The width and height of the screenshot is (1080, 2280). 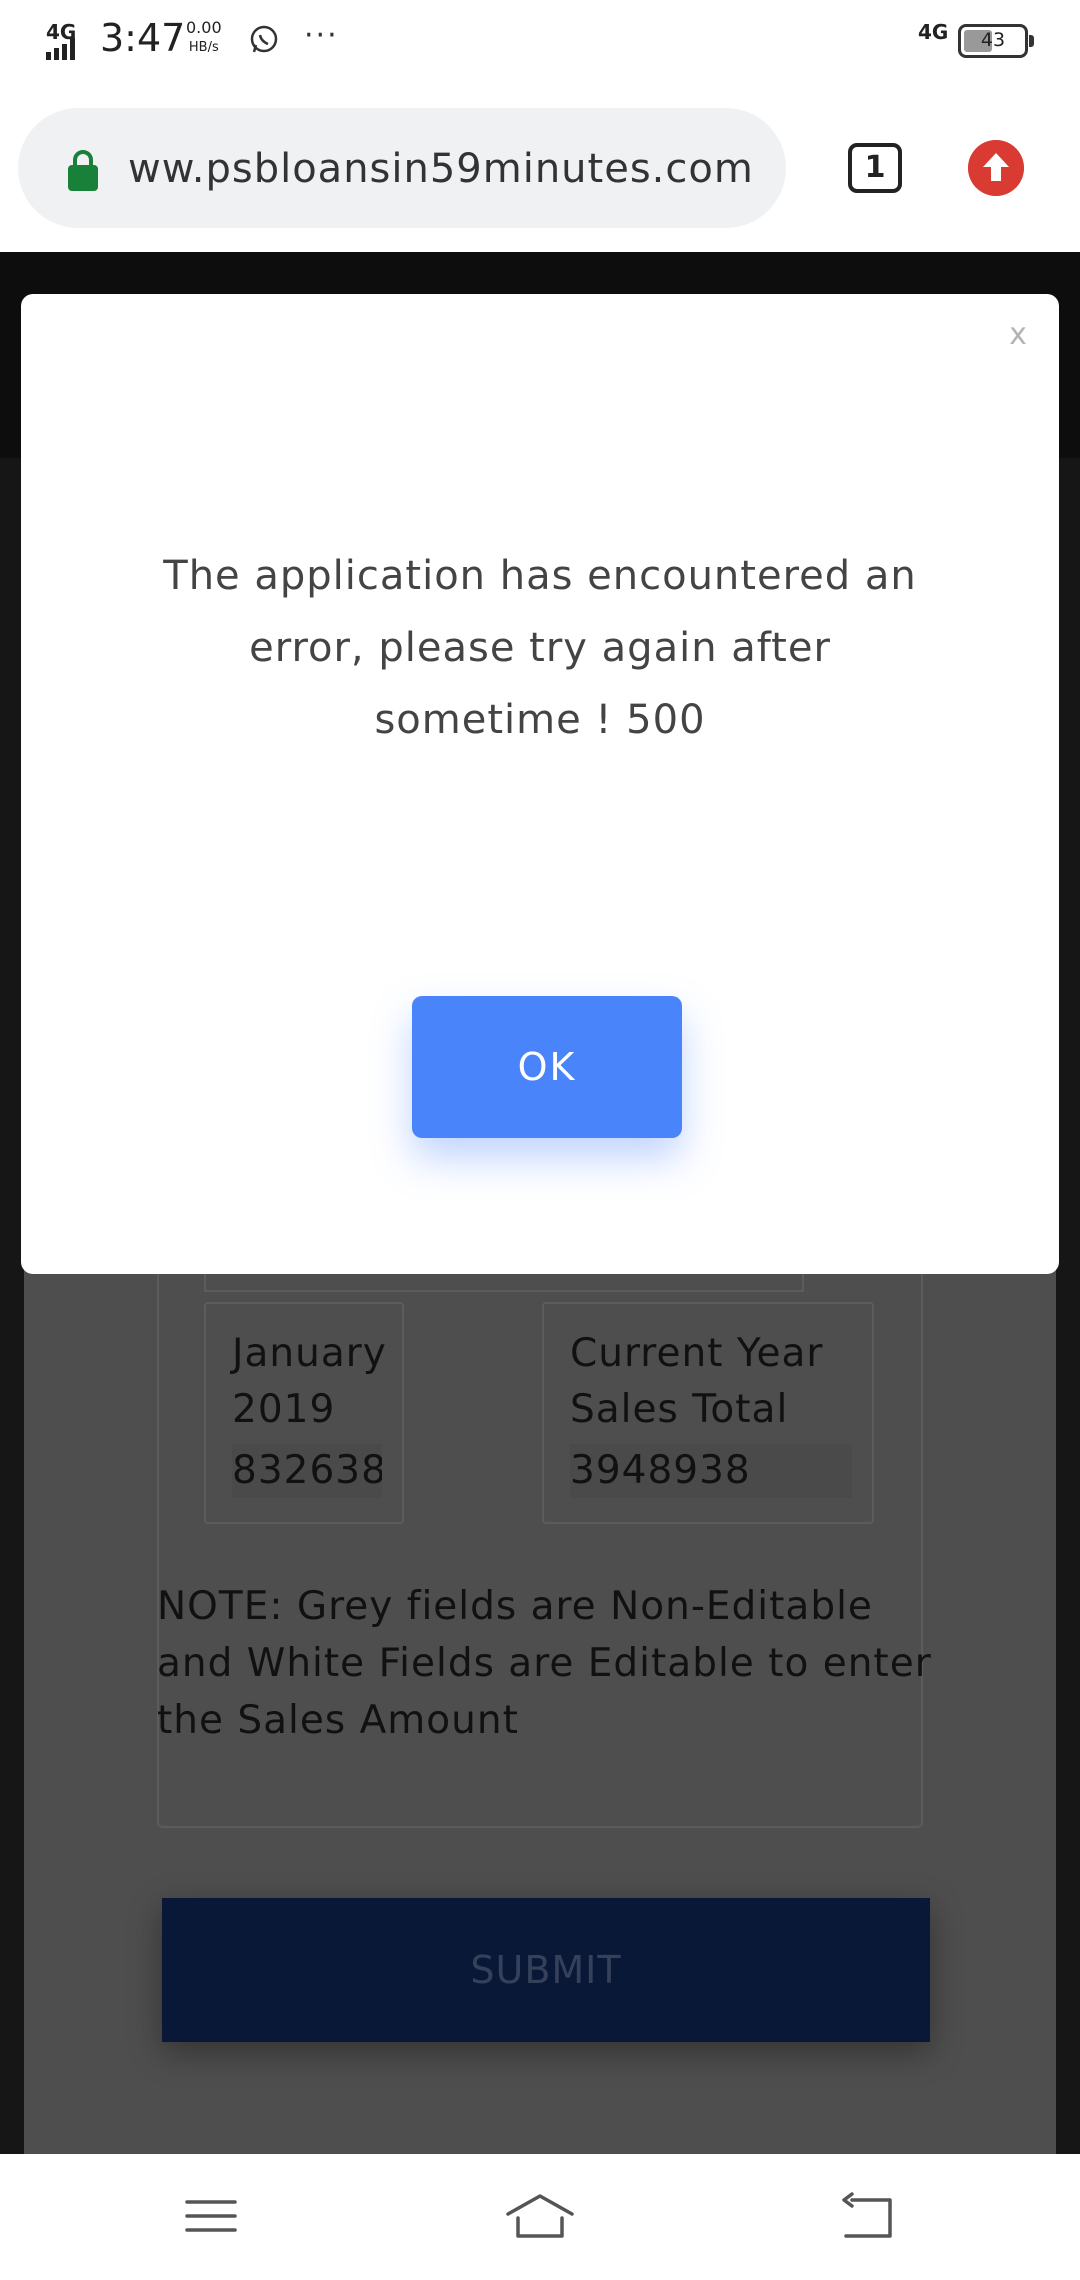 I want to click on sales-cell-label: January 2019, so click(x=309, y=1381).